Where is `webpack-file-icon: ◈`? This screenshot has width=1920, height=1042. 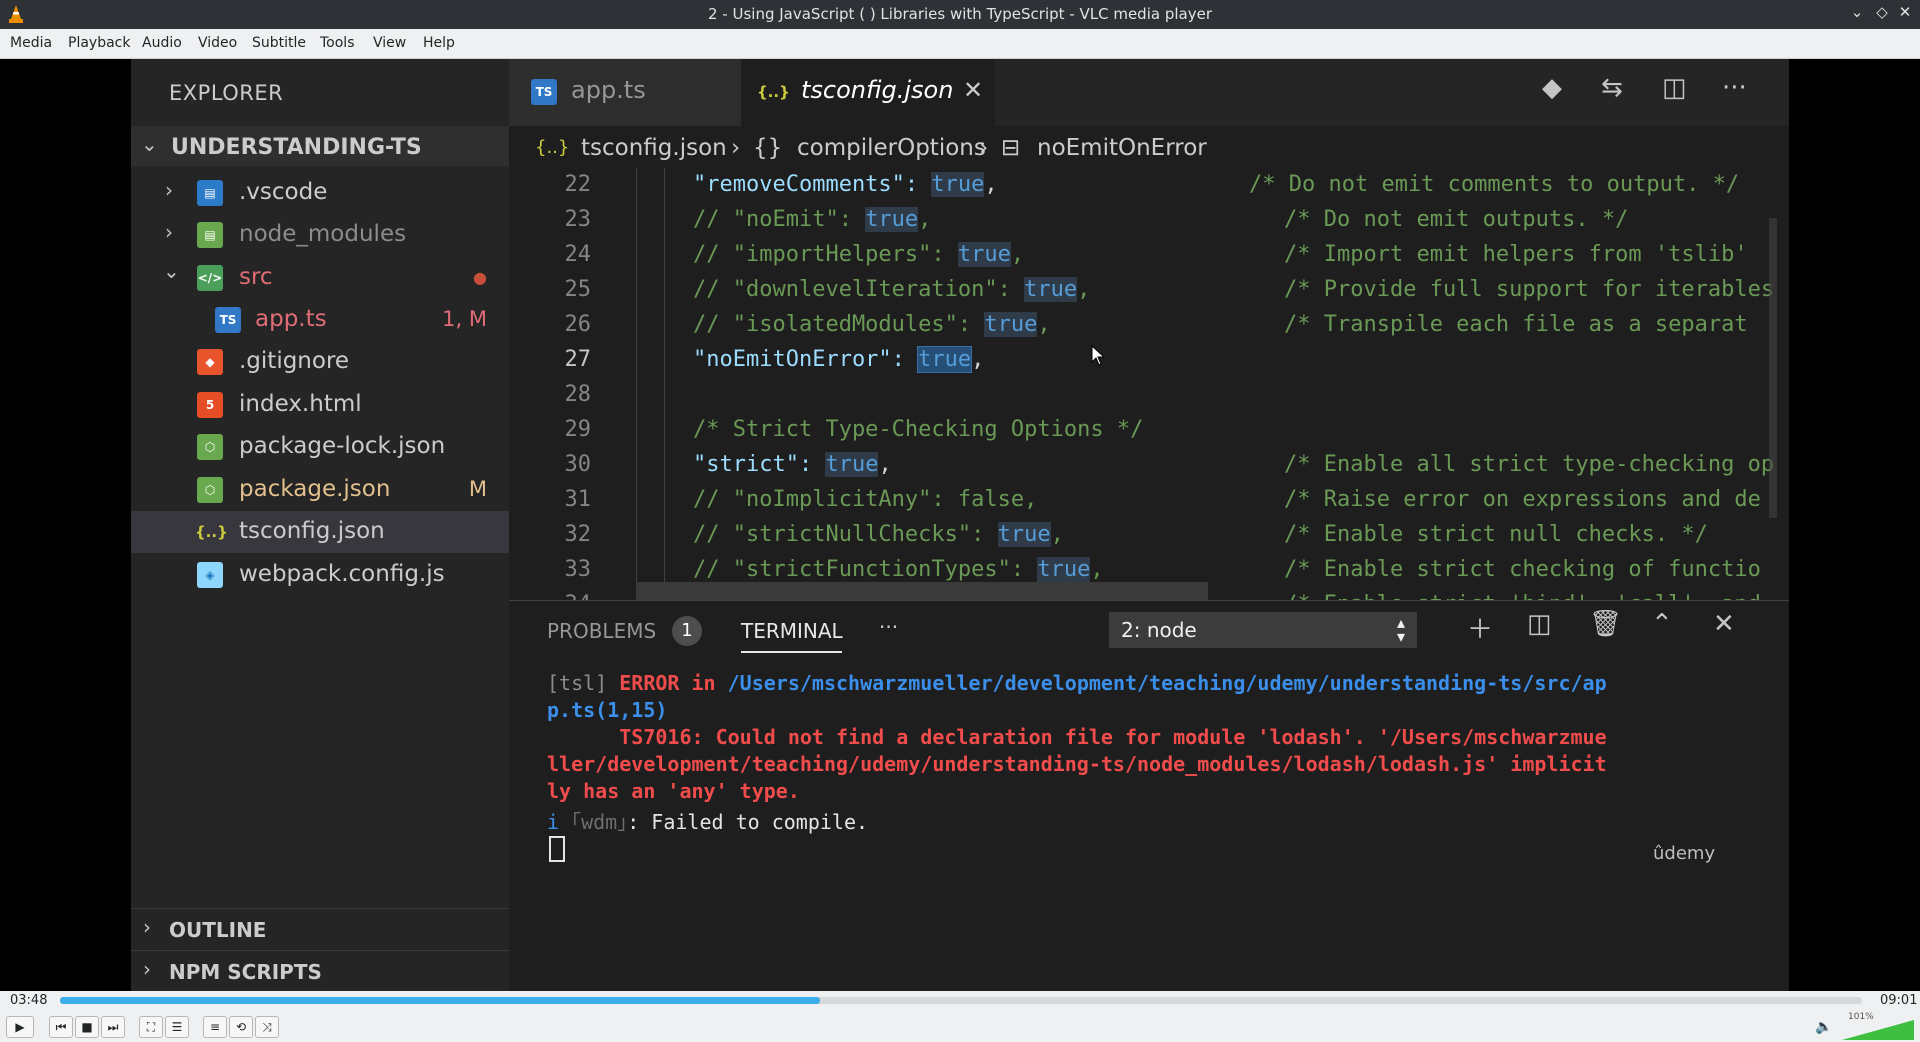
webpack-file-icon: ◈ is located at coordinates (210, 575).